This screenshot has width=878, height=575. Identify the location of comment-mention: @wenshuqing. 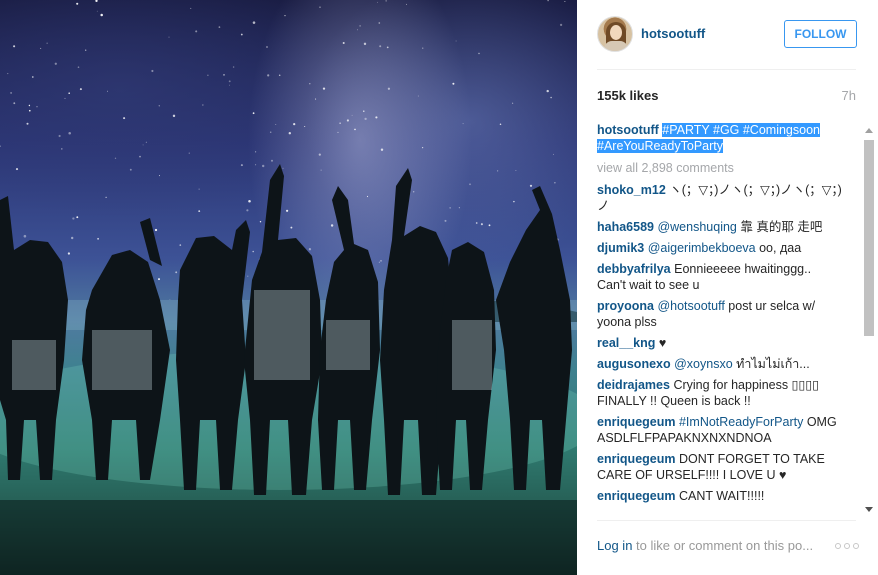
(696, 227).